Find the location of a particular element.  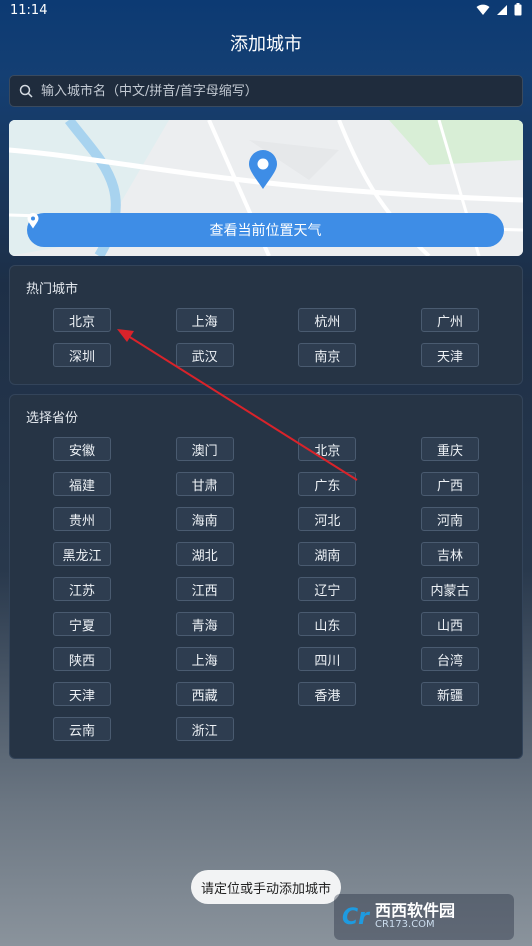

province-button: 甘肃 is located at coordinates (204, 484).